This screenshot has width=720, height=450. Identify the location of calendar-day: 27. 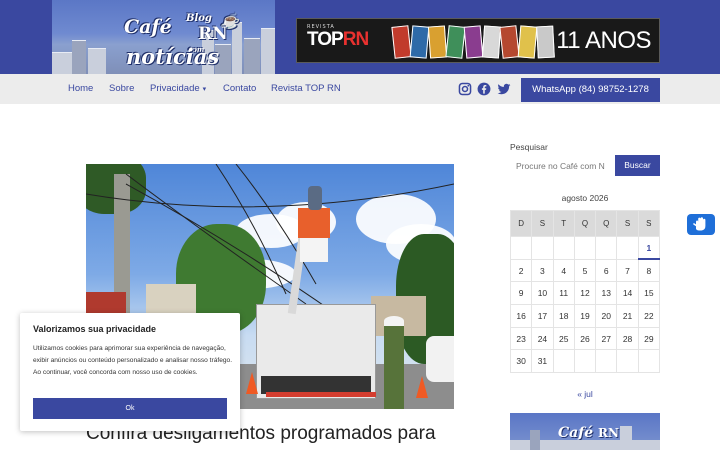
(606, 338).